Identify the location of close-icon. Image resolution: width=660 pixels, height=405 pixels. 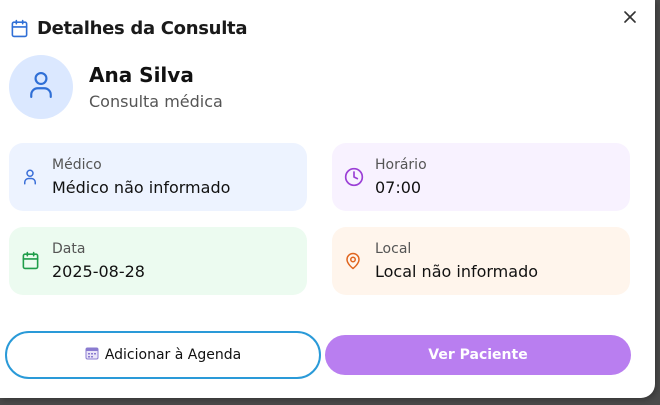
(630, 19).